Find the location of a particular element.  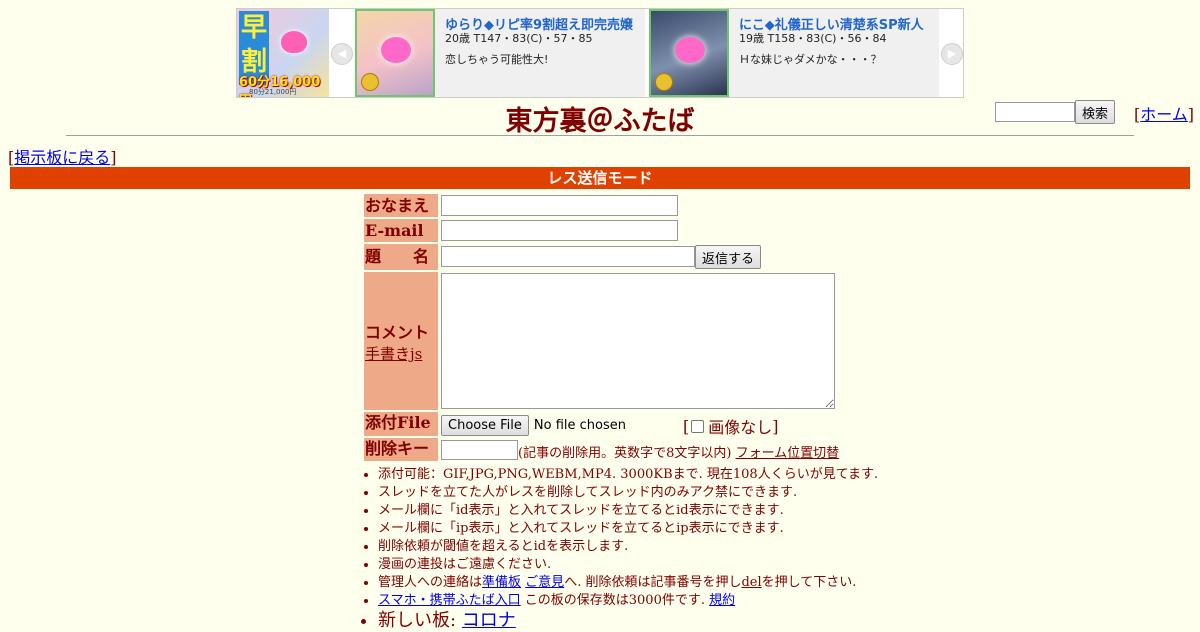

ad-prev-arrow-icon: ◀ is located at coordinates (342, 54).